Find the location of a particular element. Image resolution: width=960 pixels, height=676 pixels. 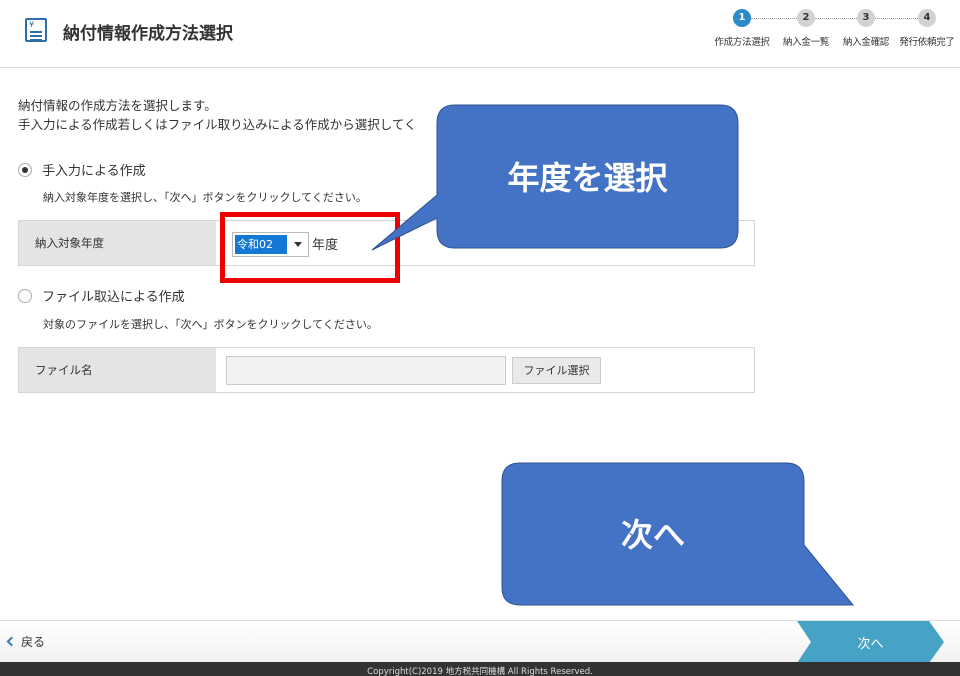

back-link: 戻る is located at coordinates (25, 641).